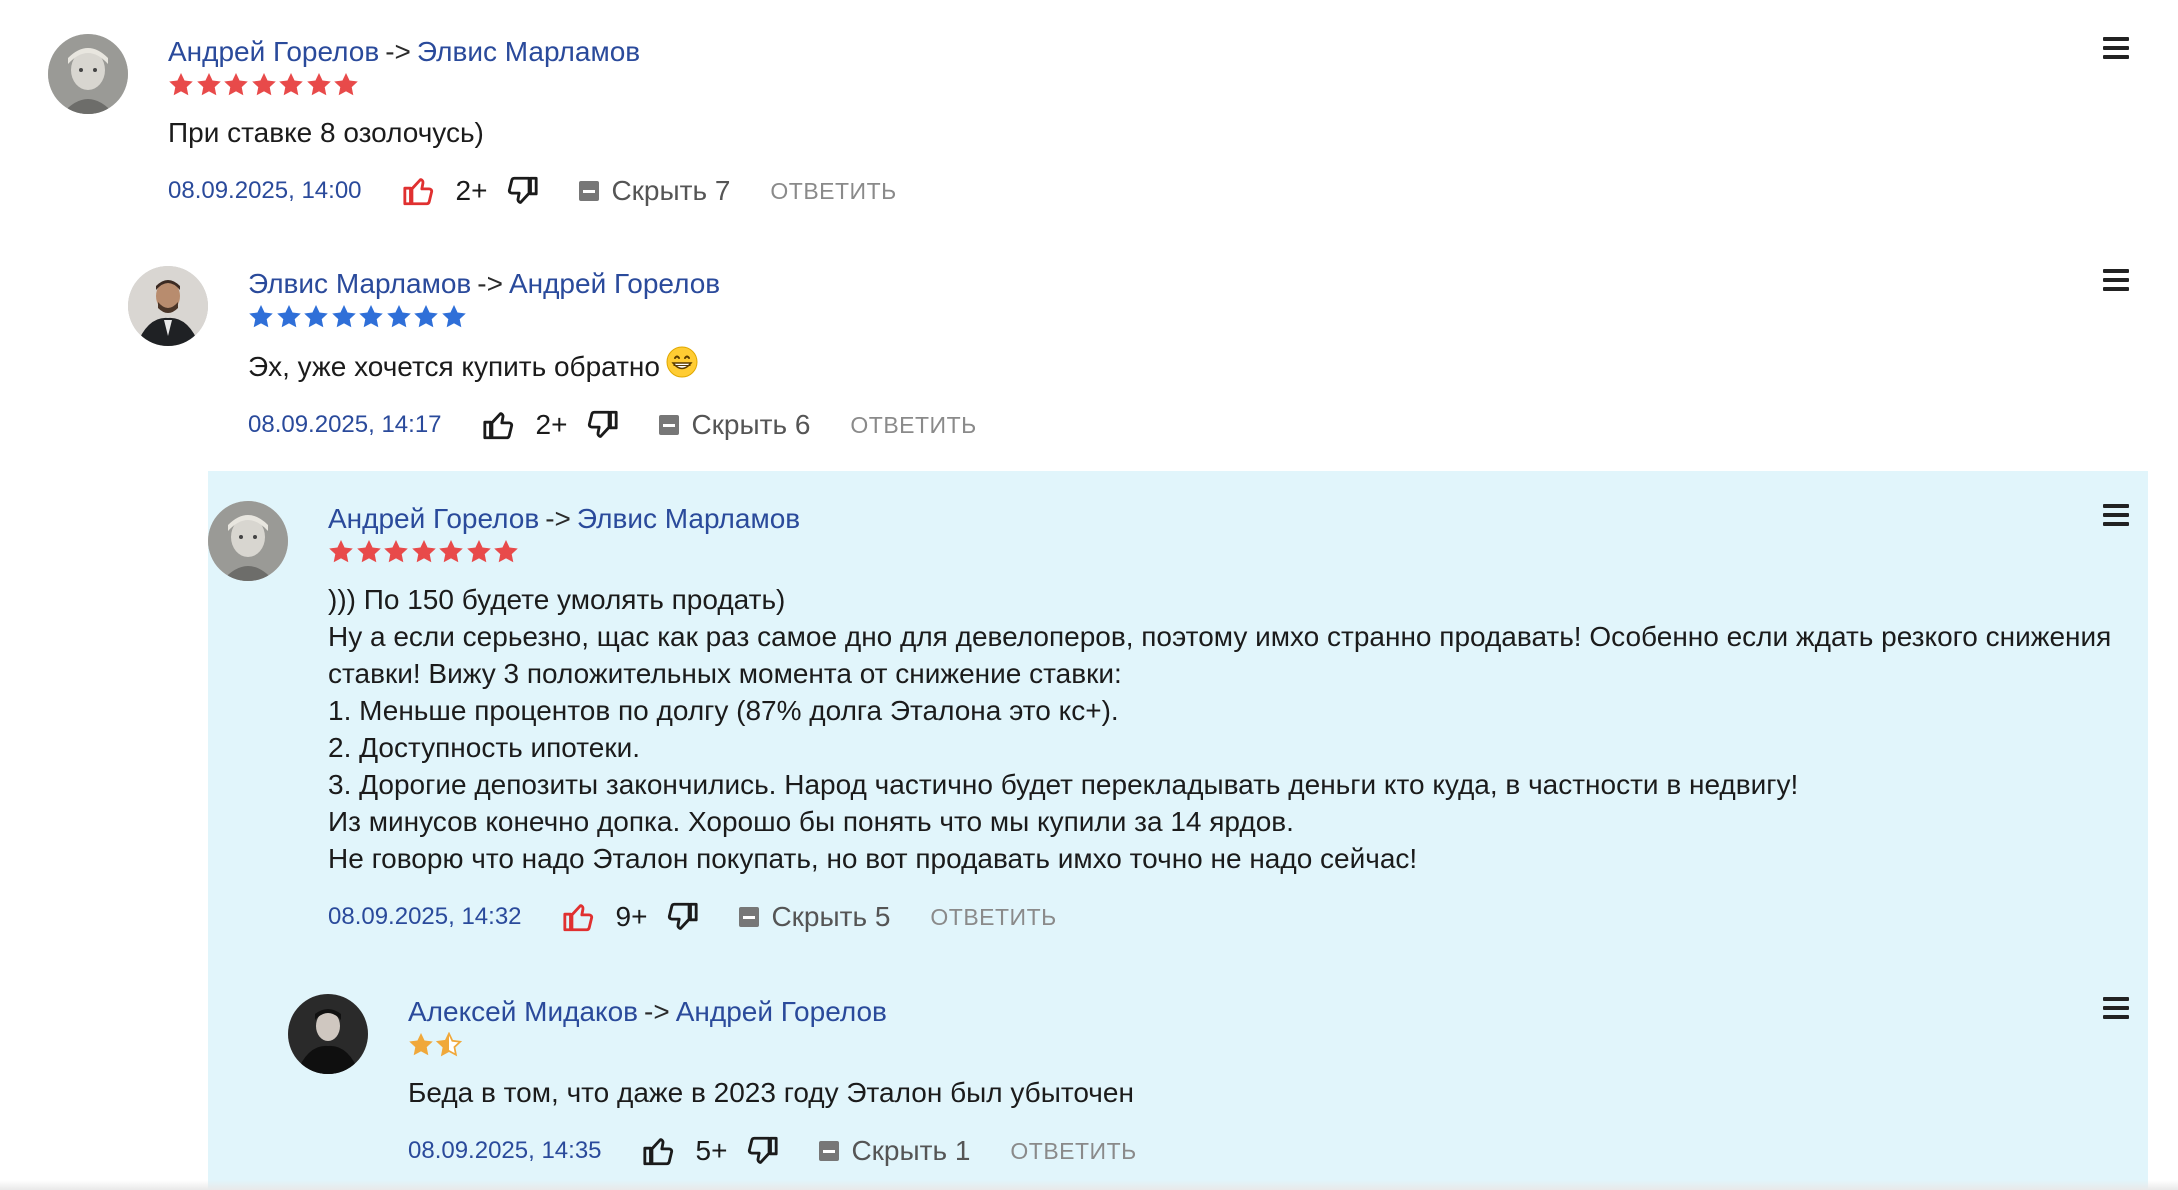 This screenshot has width=2178, height=1190. Describe the element at coordinates (1198, 365) in the screenshot. I see `comment-text: Эх, уже хочется купить обратно` at that location.